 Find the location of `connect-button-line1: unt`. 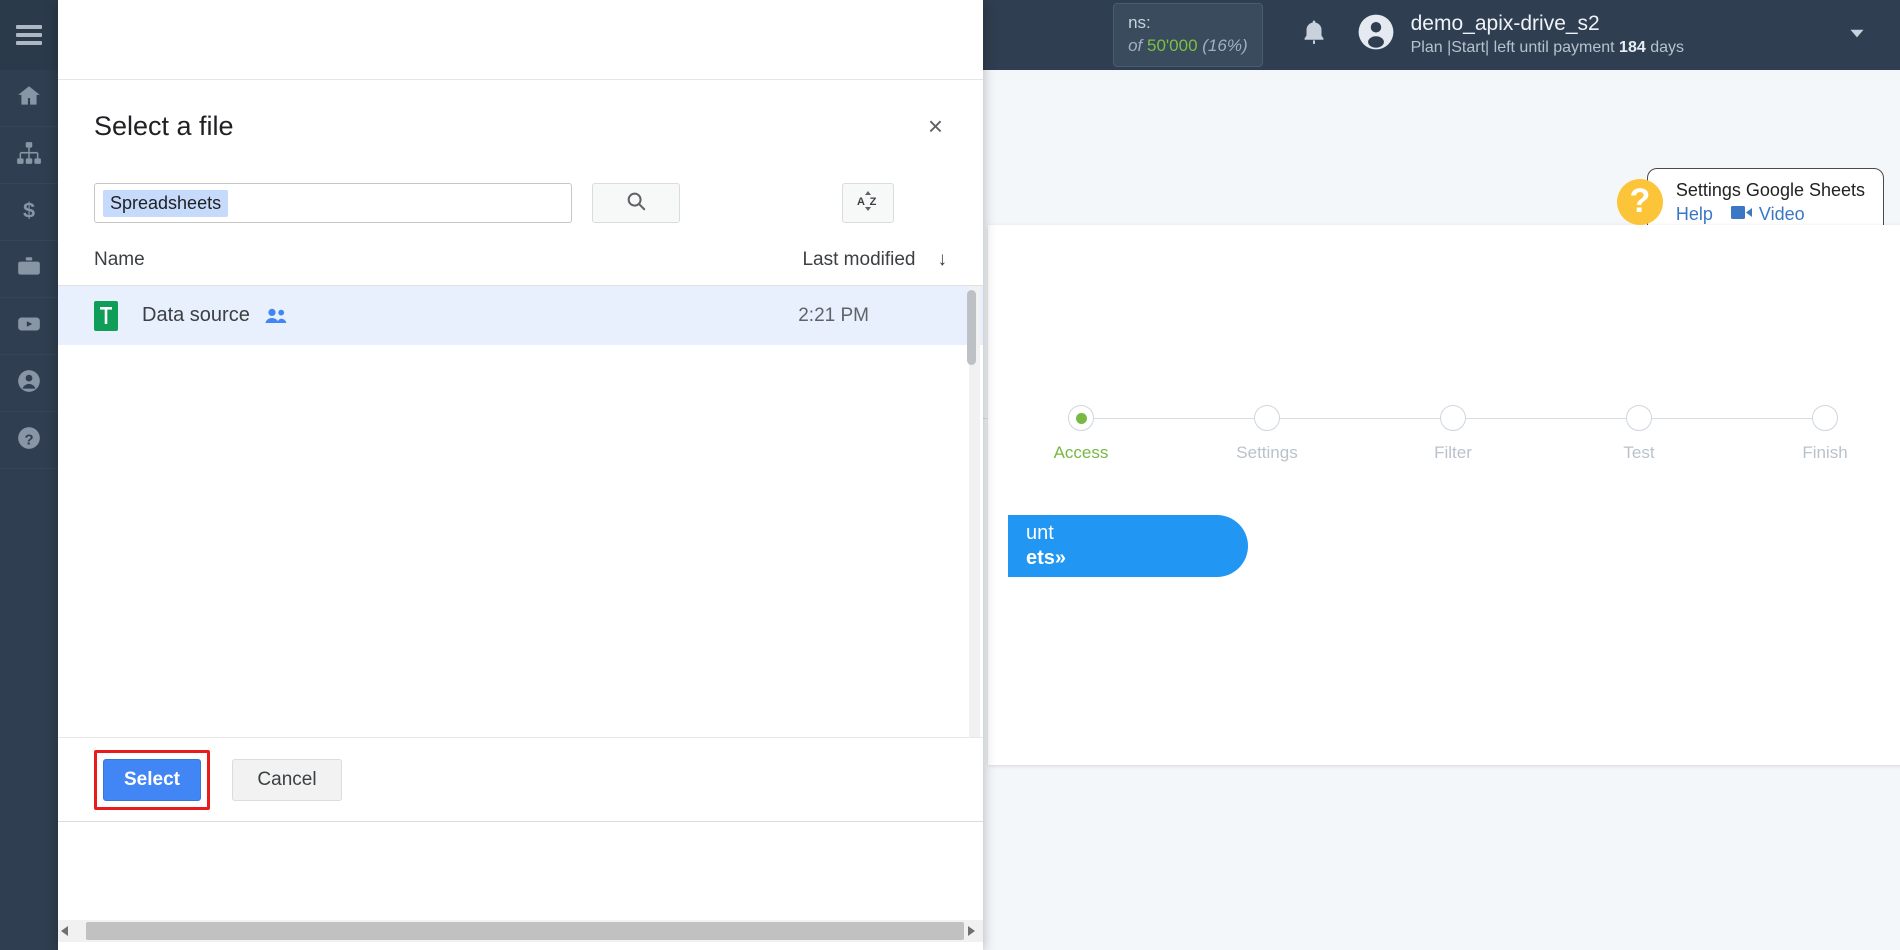

connect-button-line1: unt is located at coordinates (1040, 533).